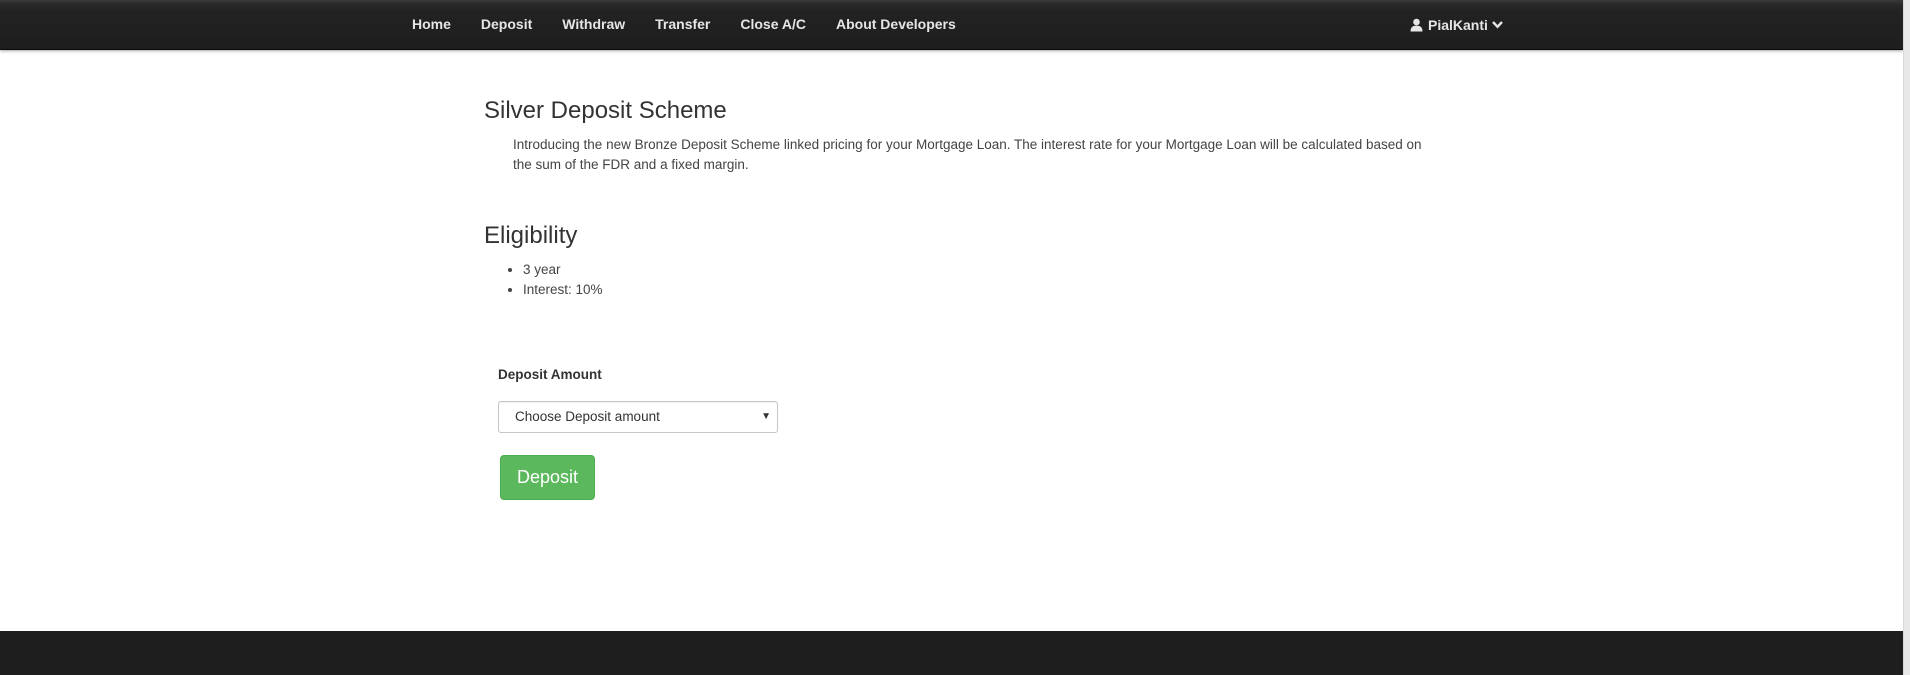 This screenshot has width=1910, height=675. I want to click on user-icon, so click(1416, 25).